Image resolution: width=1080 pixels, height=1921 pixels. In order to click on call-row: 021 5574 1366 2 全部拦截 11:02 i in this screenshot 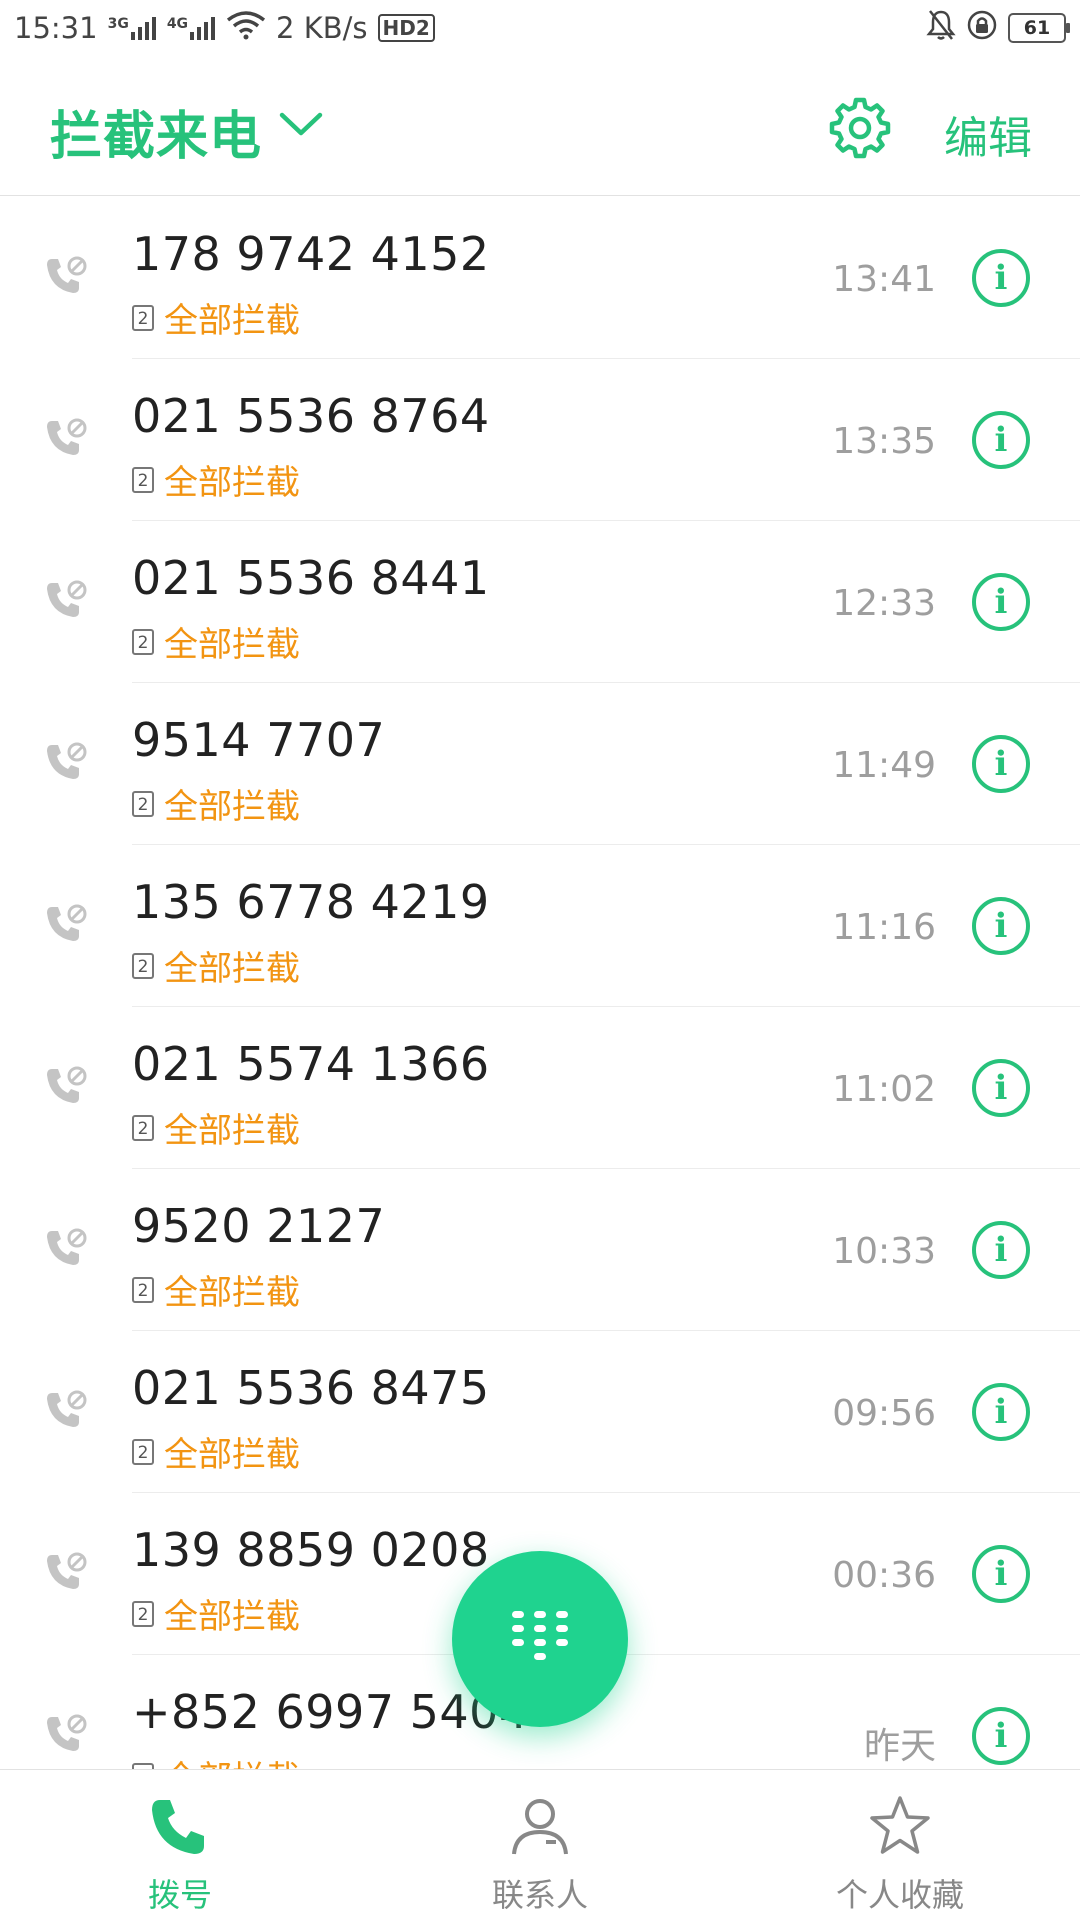, I will do `click(540, 1088)`.